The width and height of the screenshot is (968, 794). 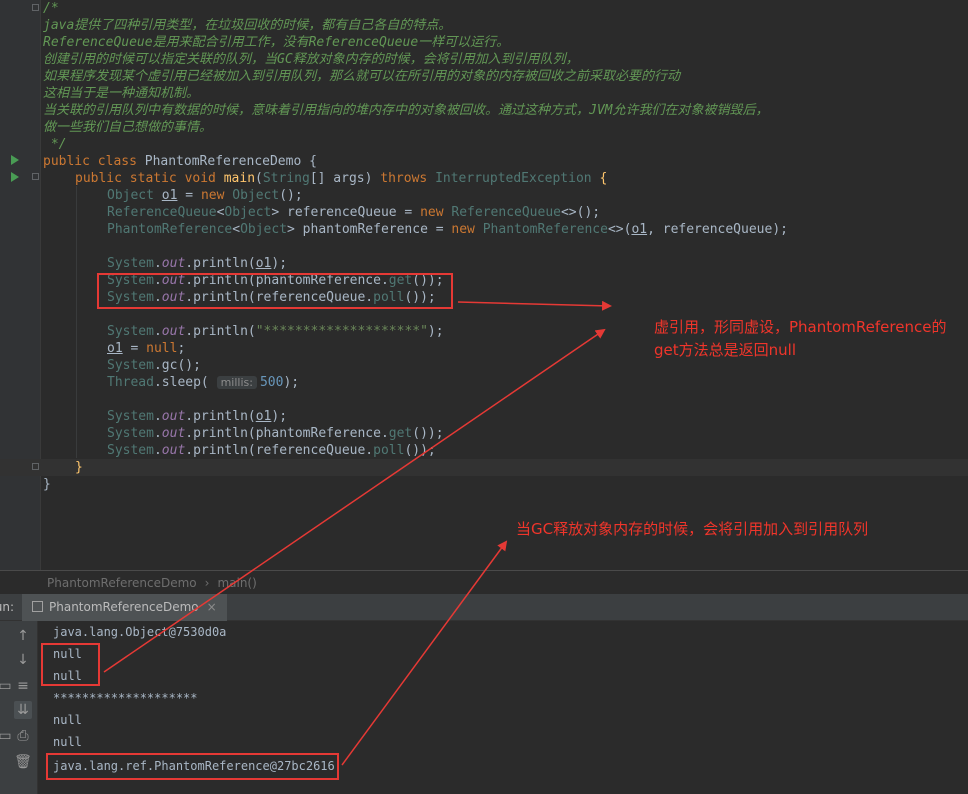 I want to click on run-label: Run:, so click(x=7, y=607).